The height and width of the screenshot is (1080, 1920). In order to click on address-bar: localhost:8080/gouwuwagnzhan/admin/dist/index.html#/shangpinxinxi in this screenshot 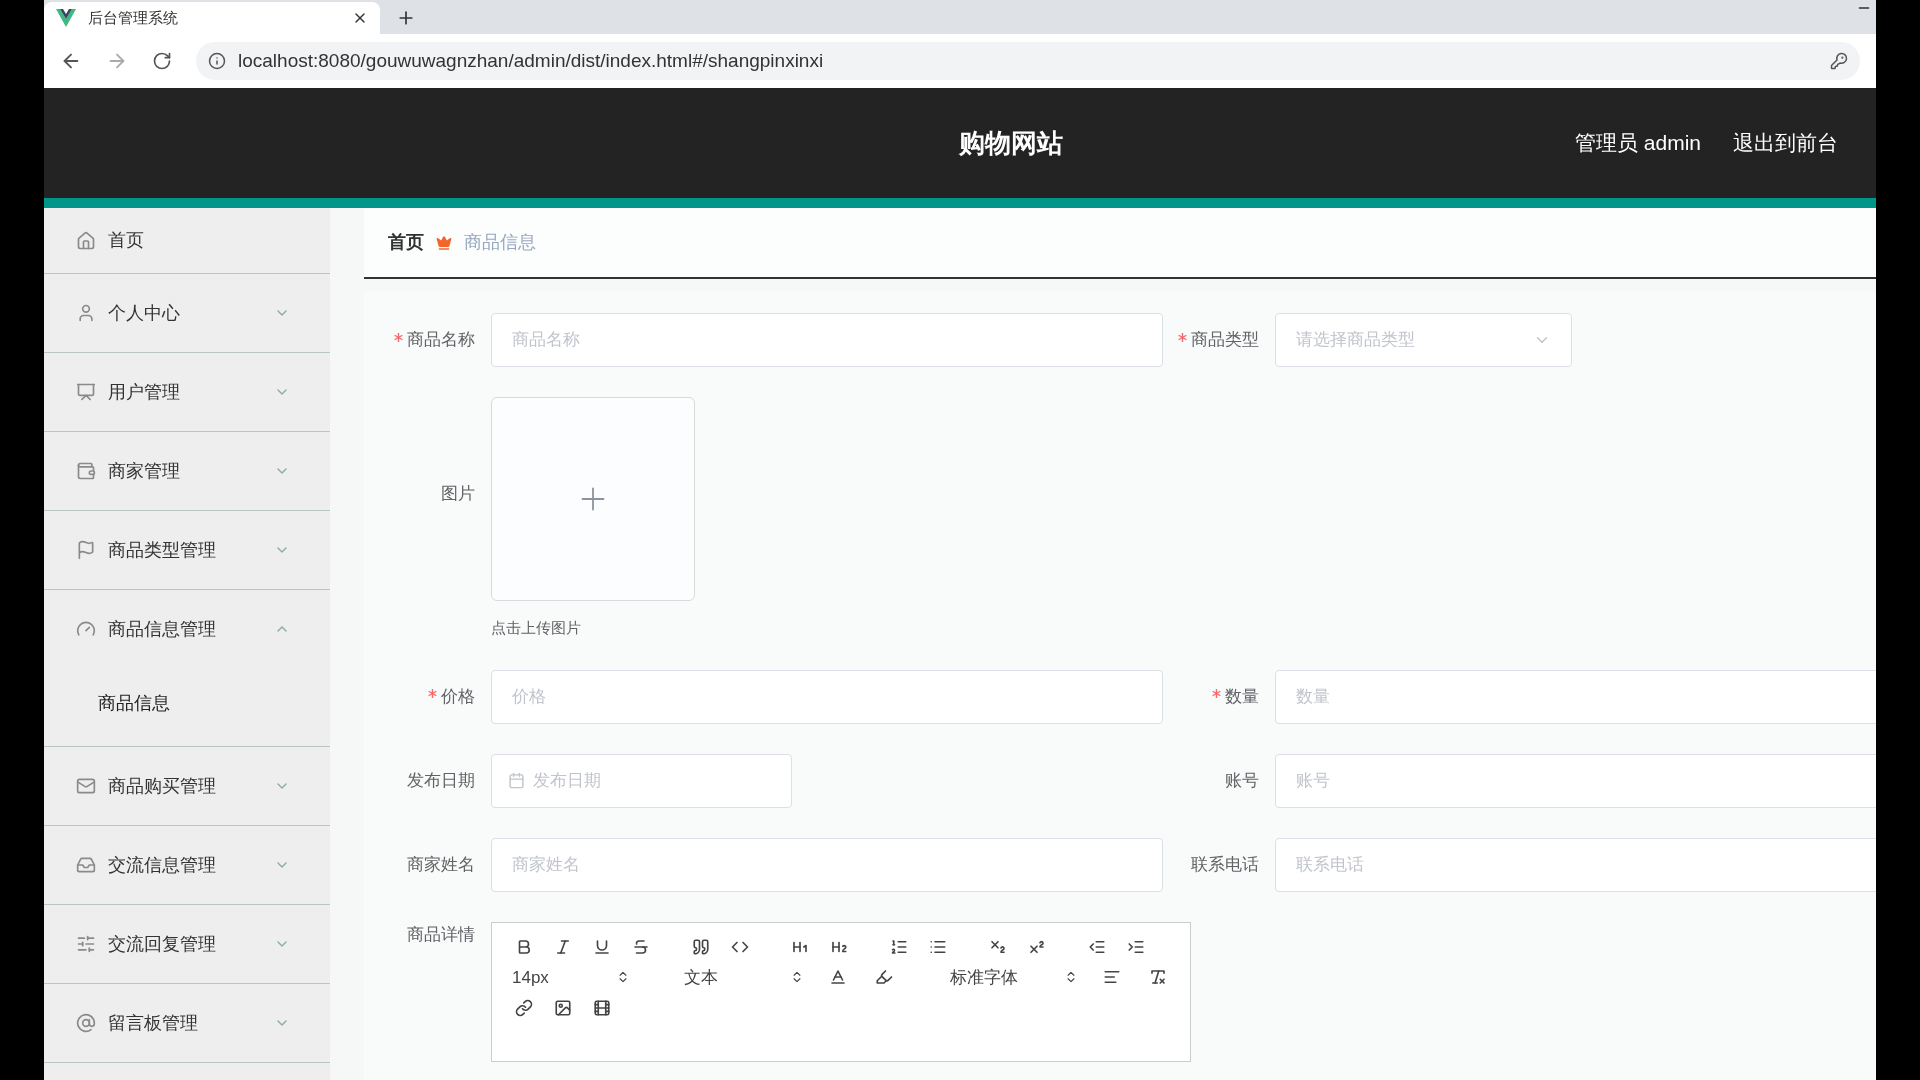, I will do `click(1028, 61)`.